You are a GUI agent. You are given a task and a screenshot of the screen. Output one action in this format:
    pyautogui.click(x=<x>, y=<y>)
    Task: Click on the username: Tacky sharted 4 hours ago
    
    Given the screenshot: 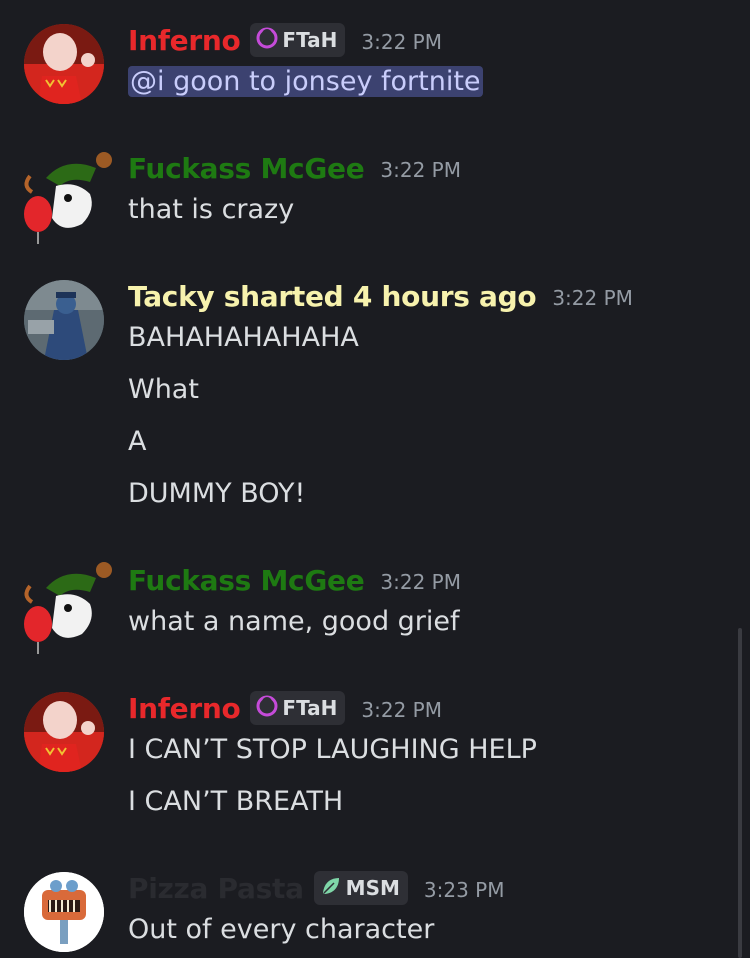 What is the action you would take?
    pyautogui.click(x=332, y=296)
    